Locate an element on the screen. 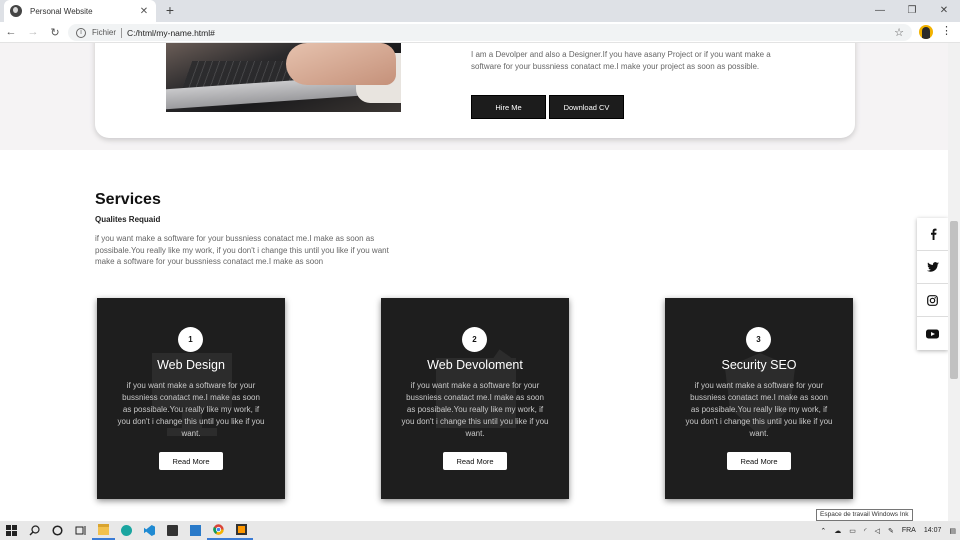 The height and width of the screenshot is (540, 960). services-subtitle: Qualites Requaid is located at coordinates (128, 219).